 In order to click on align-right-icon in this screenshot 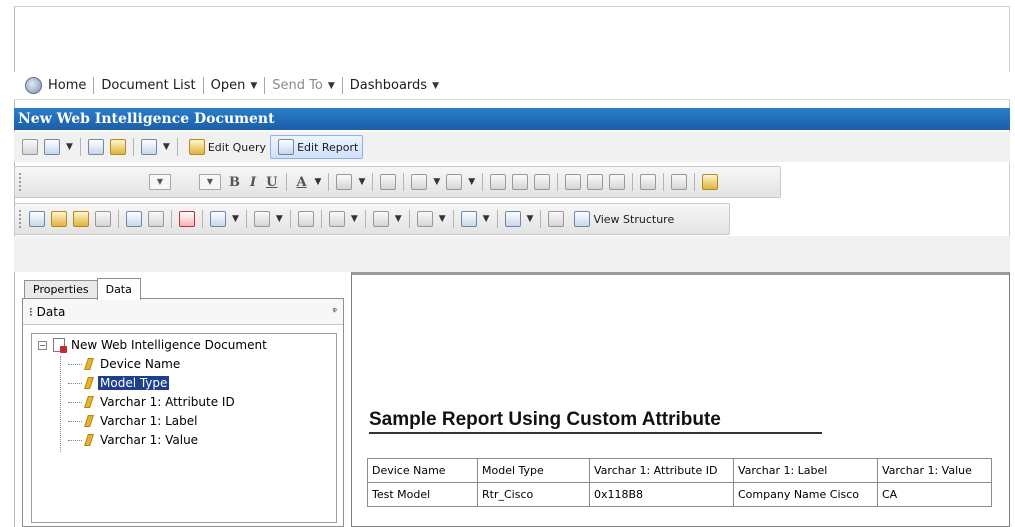, I will do `click(542, 182)`.